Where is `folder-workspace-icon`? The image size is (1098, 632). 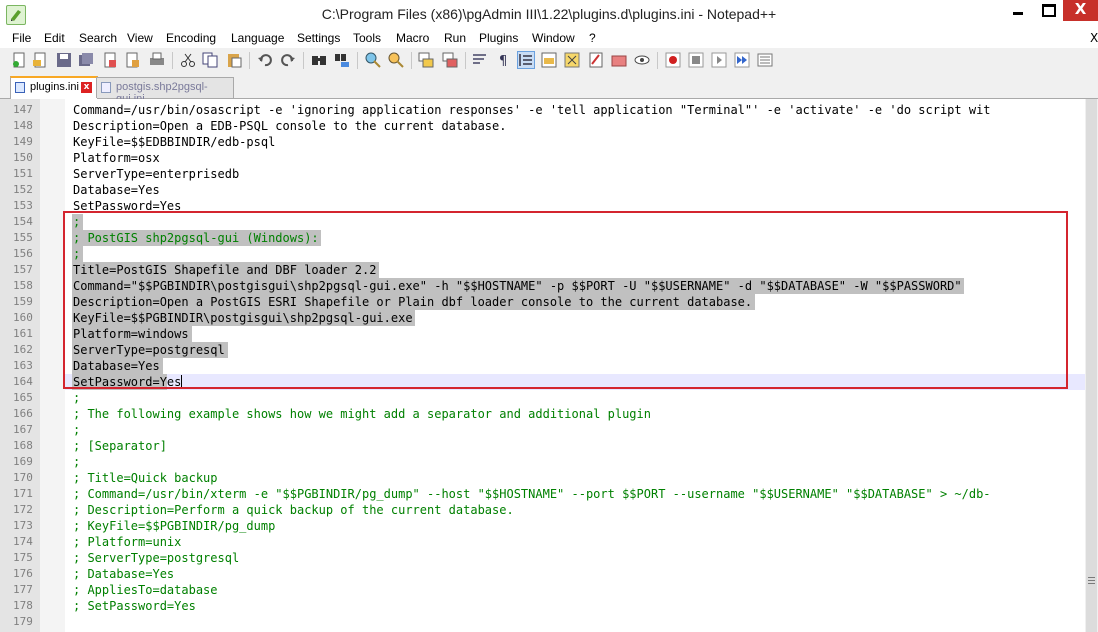
folder-workspace-icon is located at coordinates (619, 60).